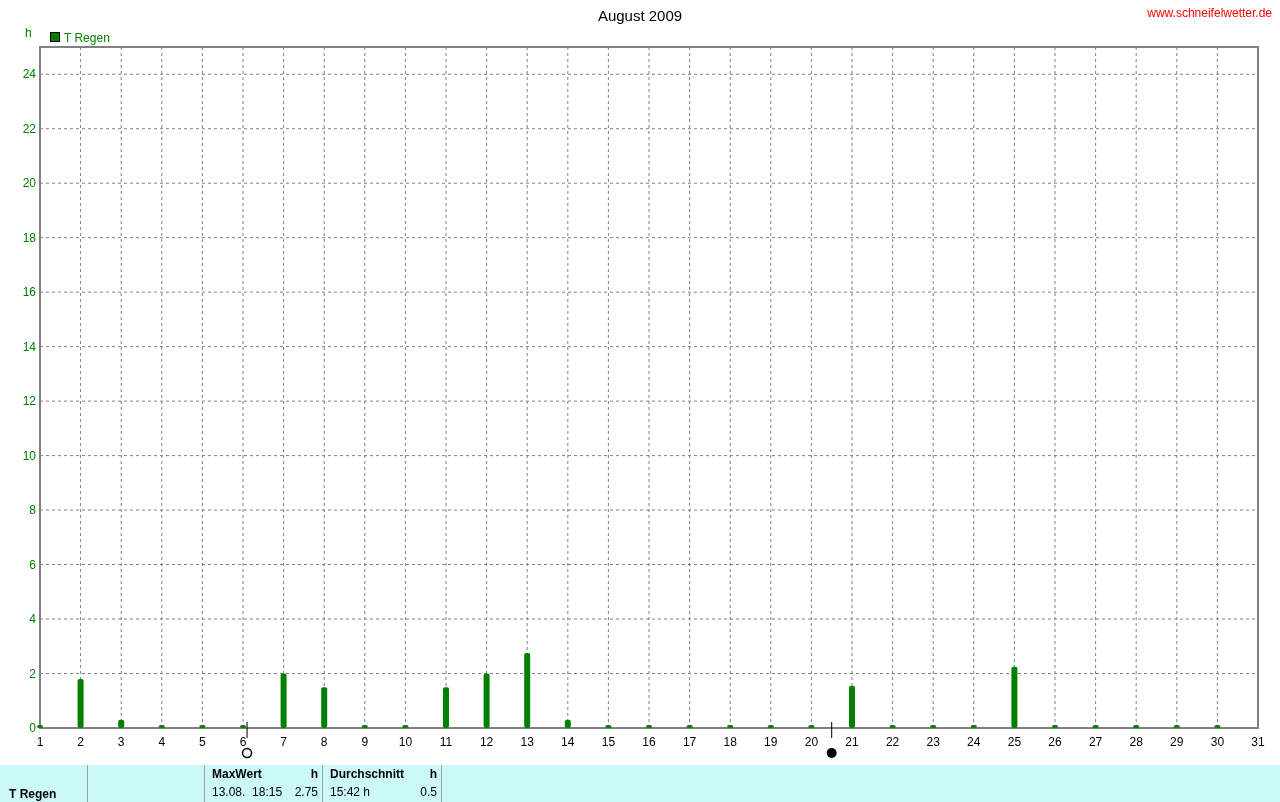  What do you see at coordinates (29, 292) in the screenshot?
I see `y-tick-label: 16` at bounding box center [29, 292].